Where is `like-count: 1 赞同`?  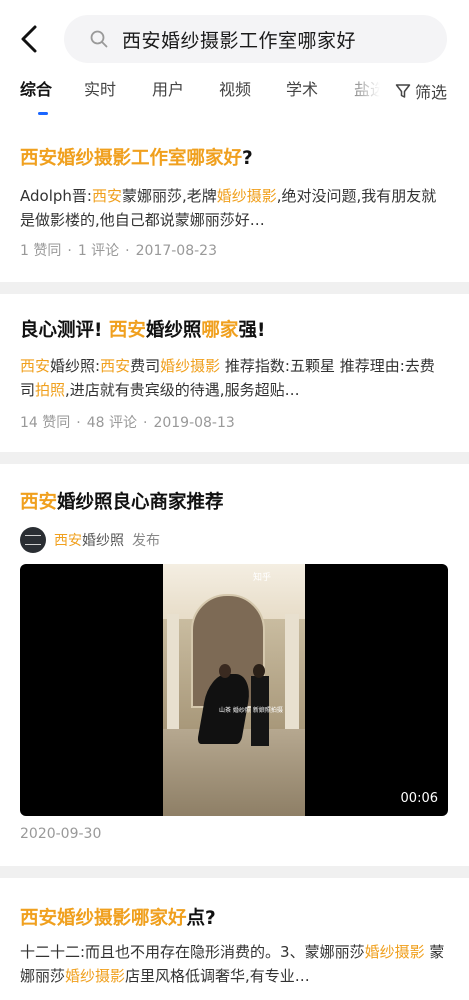
like-count: 1 赞同 is located at coordinates (41, 251).